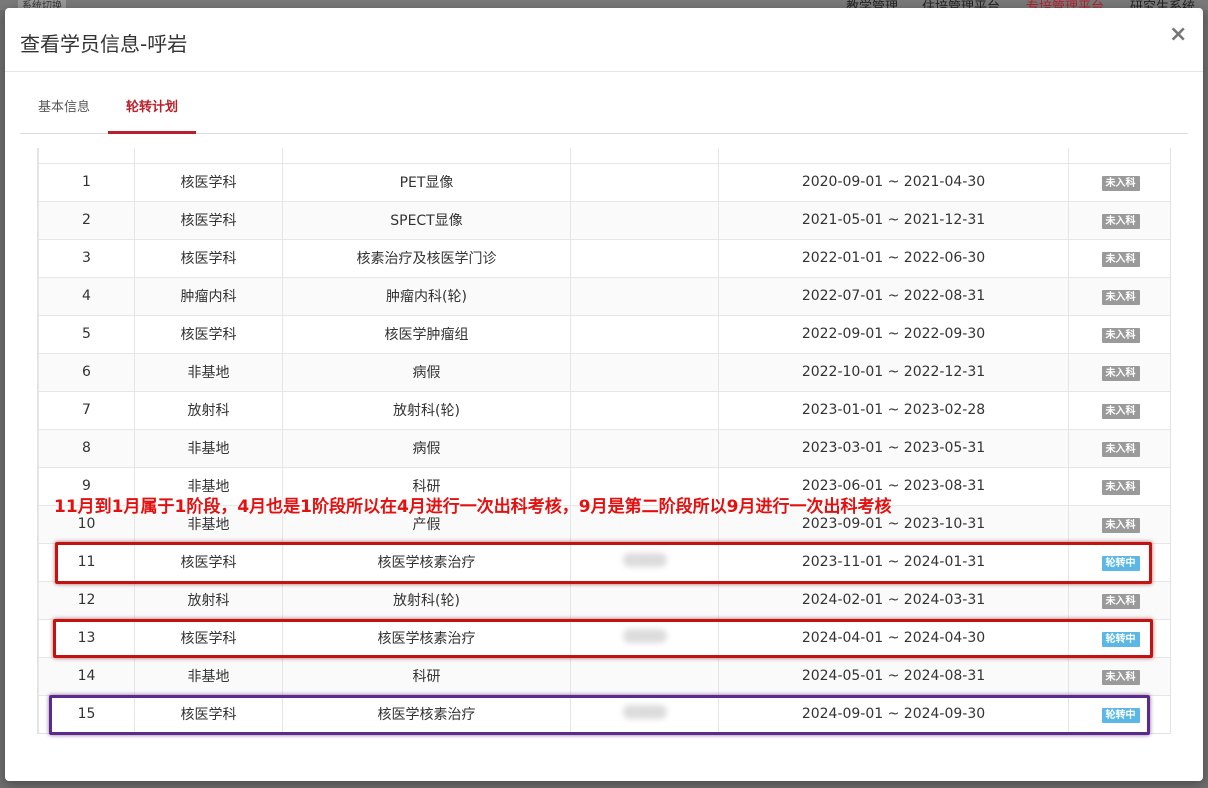 Image resolution: width=1208 pixels, height=788 pixels. Describe the element at coordinates (152, 114) in the screenshot. I see `tab-rotation-plan: 轮转计划` at that location.